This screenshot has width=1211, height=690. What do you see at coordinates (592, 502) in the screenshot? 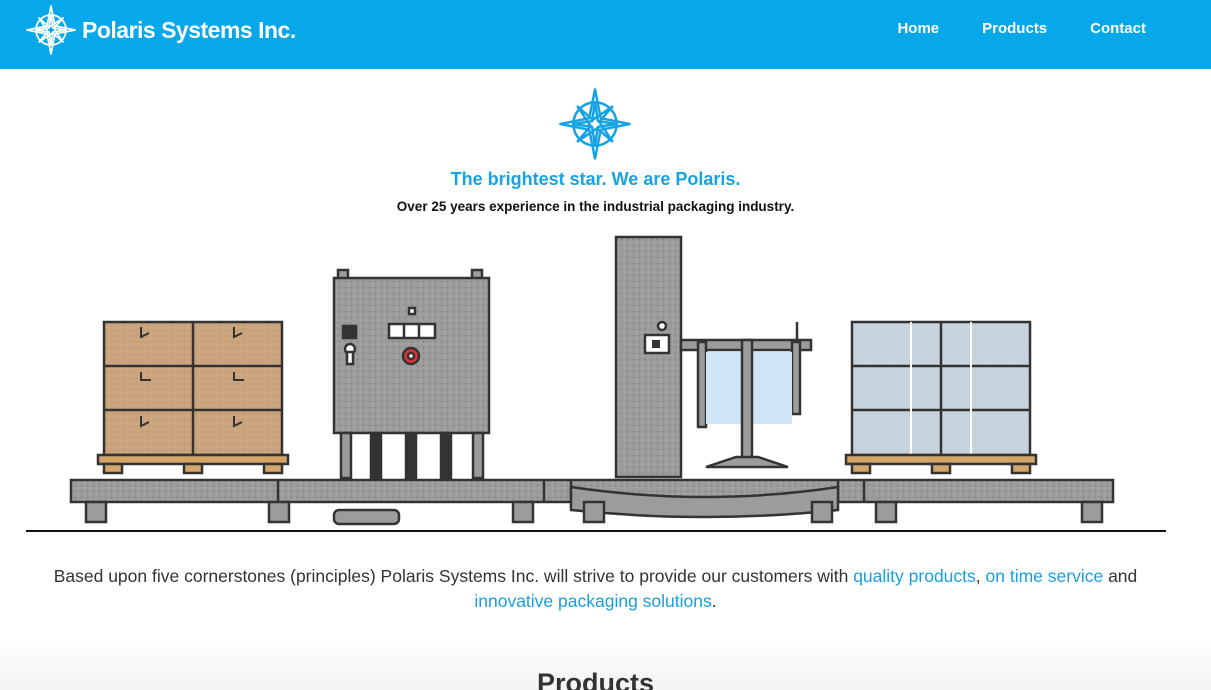
I see `conveyor` at bounding box center [592, 502].